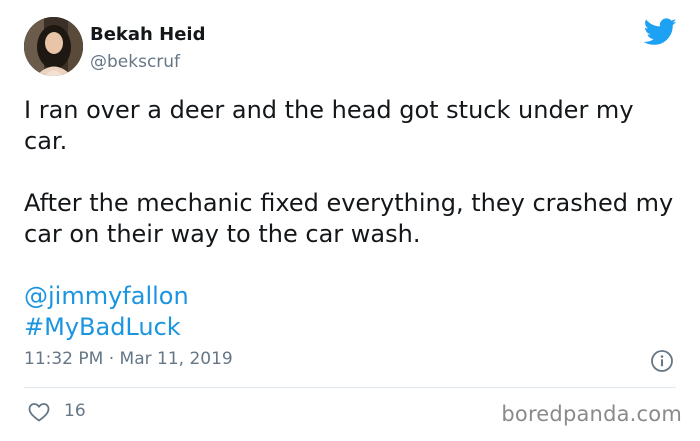  What do you see at coordinates (354, 296) in the screenshot?
I see `mention-link: @jimmyfallon` at bounding box center [354, 296].